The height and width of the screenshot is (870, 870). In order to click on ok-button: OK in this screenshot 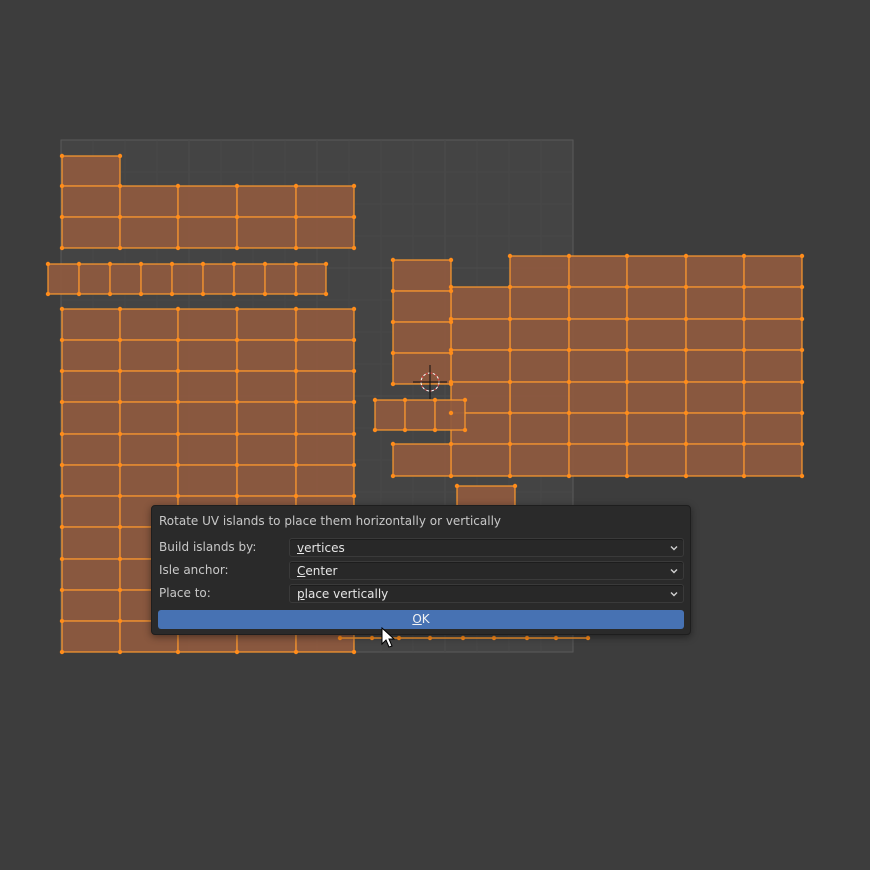, I will do `click(421, 619)`.